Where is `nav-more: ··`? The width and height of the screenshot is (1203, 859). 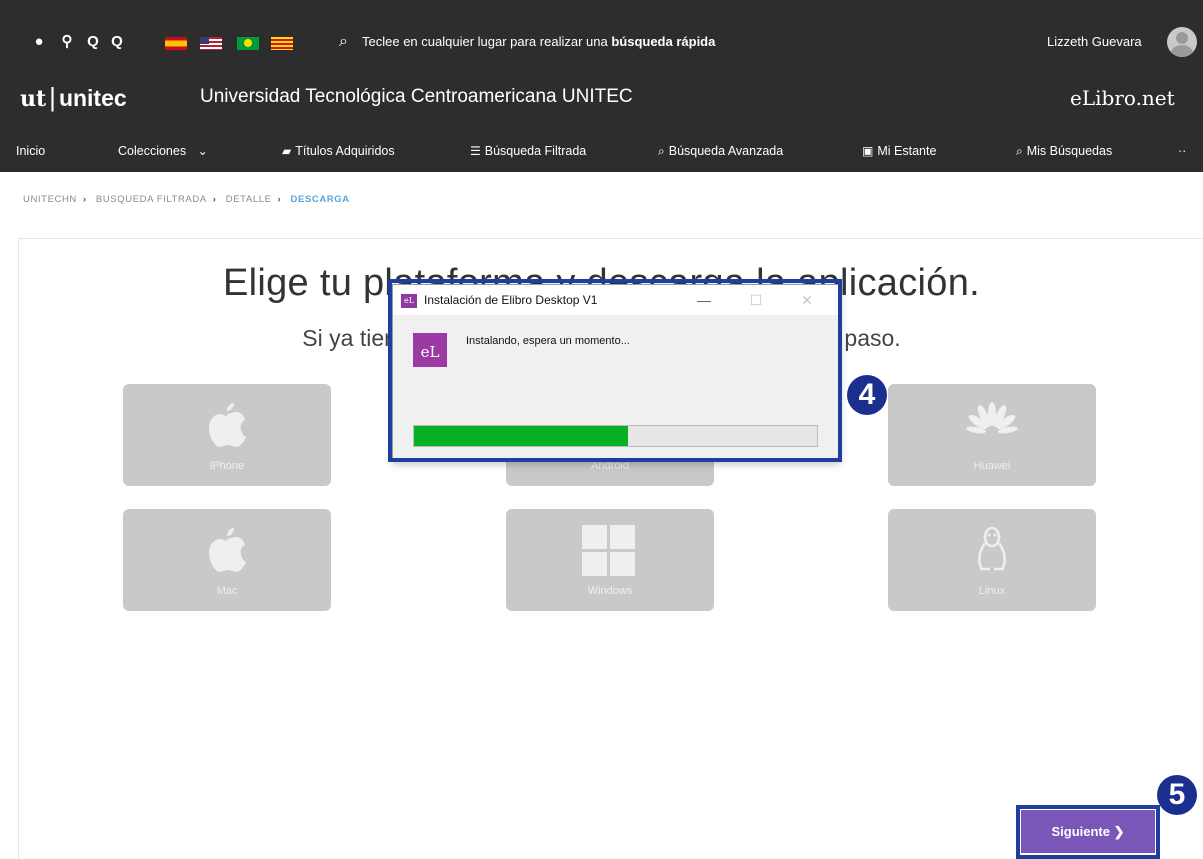
nav-more: ·· is located at coordinates (1182, 151).